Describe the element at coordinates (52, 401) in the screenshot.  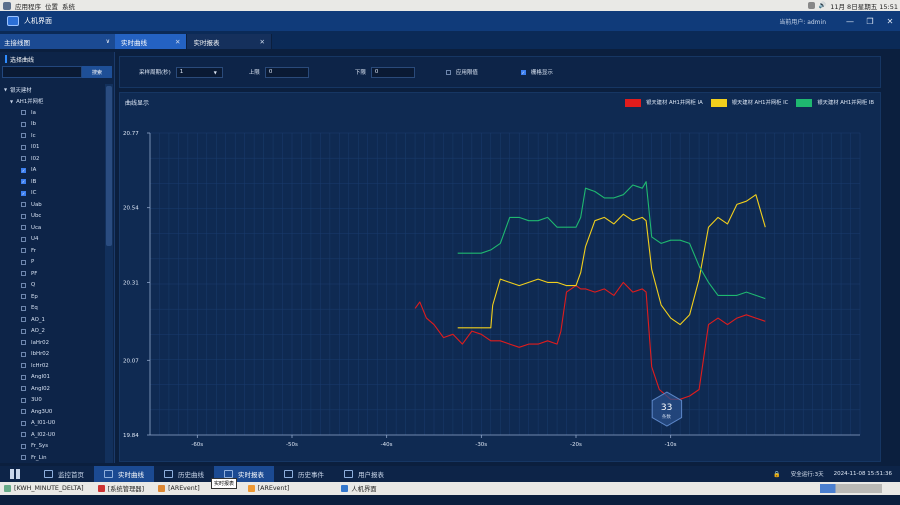
I see `tree-item: 3U0` at that location.